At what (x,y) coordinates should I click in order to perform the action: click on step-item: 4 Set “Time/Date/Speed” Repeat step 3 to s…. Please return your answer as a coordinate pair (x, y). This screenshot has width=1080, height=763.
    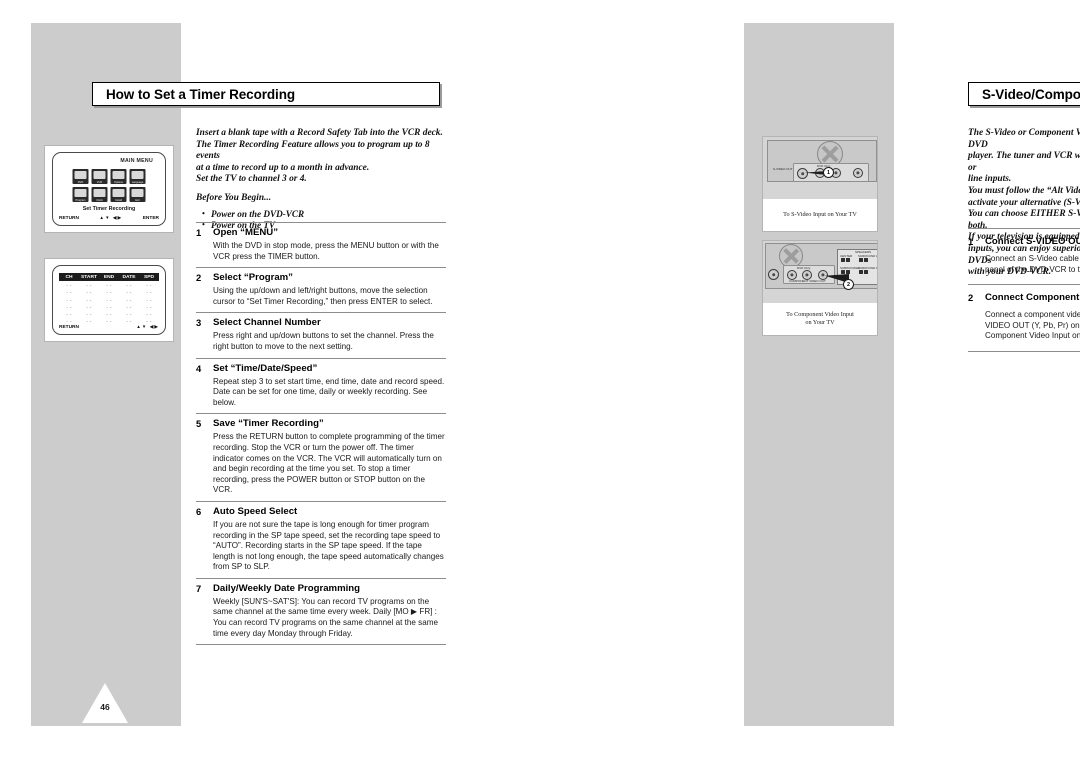
    Looking at the image, I should click on (321, 385).